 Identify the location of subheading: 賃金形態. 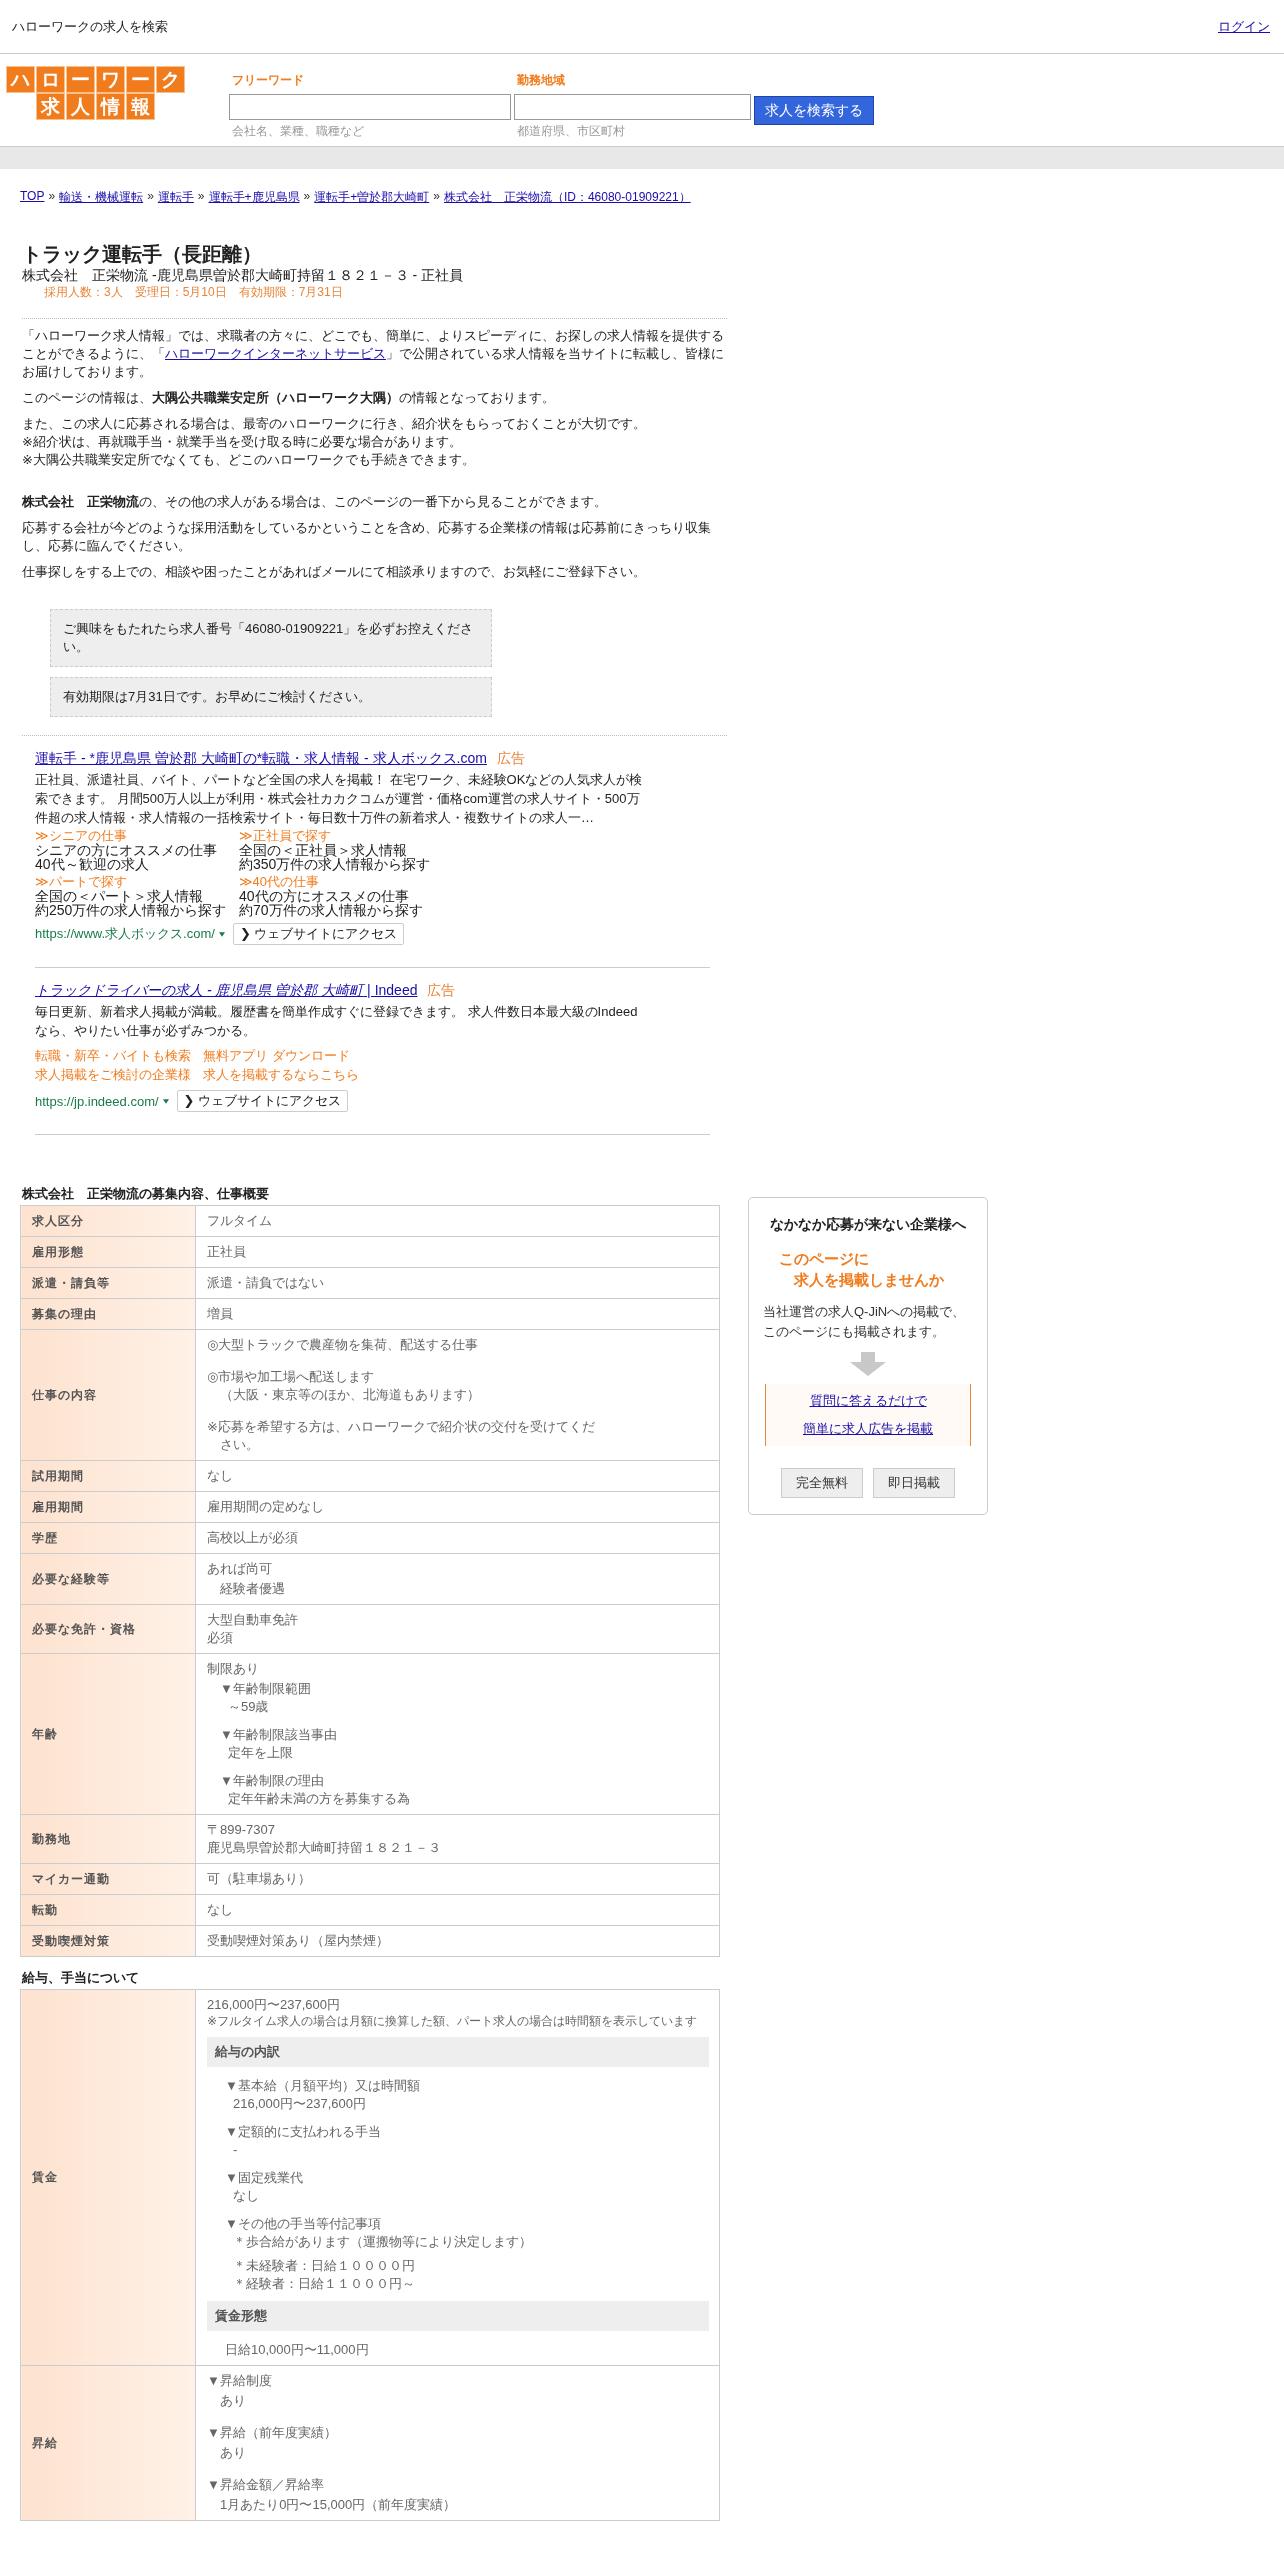
(458, 2316).